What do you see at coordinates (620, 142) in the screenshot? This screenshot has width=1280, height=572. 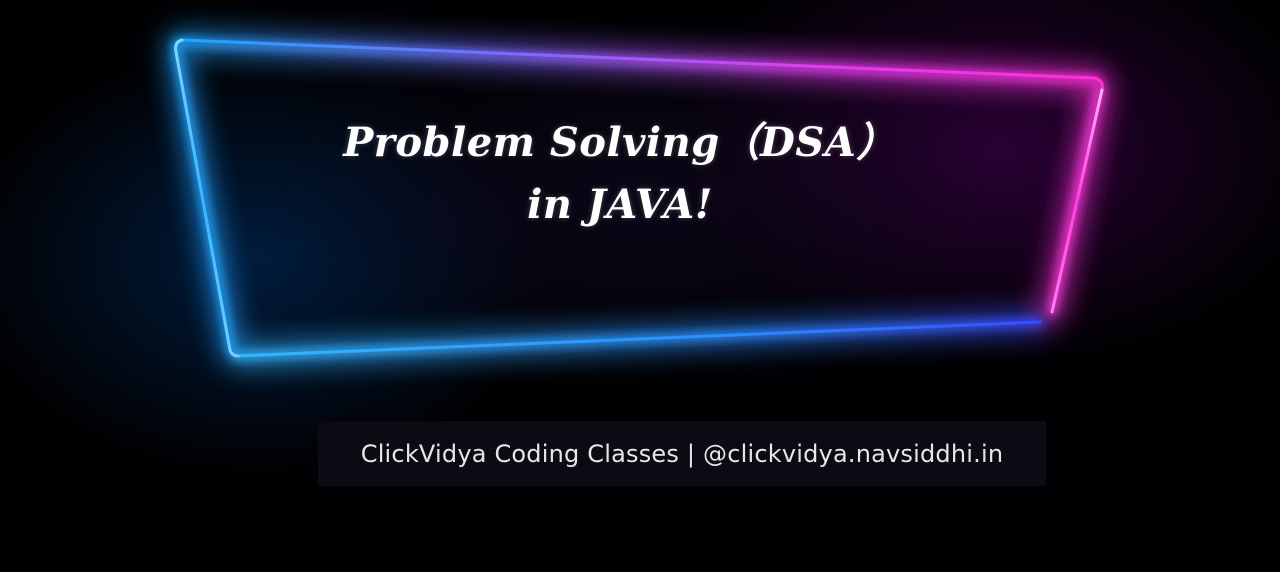 I see `headline-line-1: Problem Solving（DSA）` at bounding box center [620, 142].